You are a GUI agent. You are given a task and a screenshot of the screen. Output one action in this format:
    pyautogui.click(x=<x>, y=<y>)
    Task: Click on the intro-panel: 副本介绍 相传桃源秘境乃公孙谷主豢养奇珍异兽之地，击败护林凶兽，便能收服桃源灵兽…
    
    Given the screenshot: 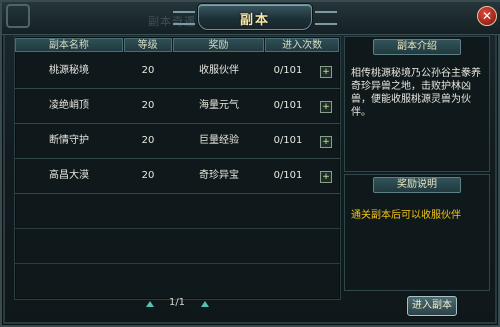 What is the action you would take?
    pyautogui.click(x=417, y=104)
    